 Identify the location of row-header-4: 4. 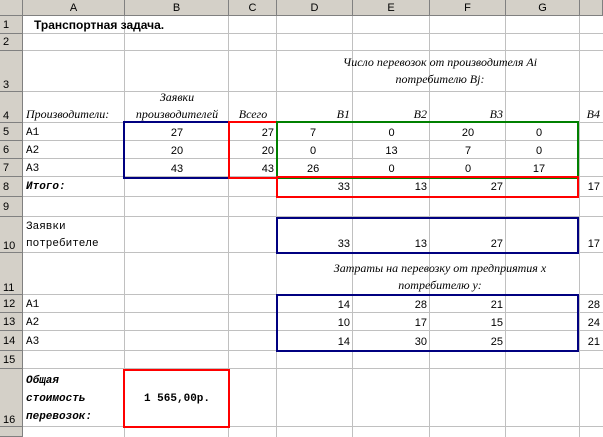
(11, 107).